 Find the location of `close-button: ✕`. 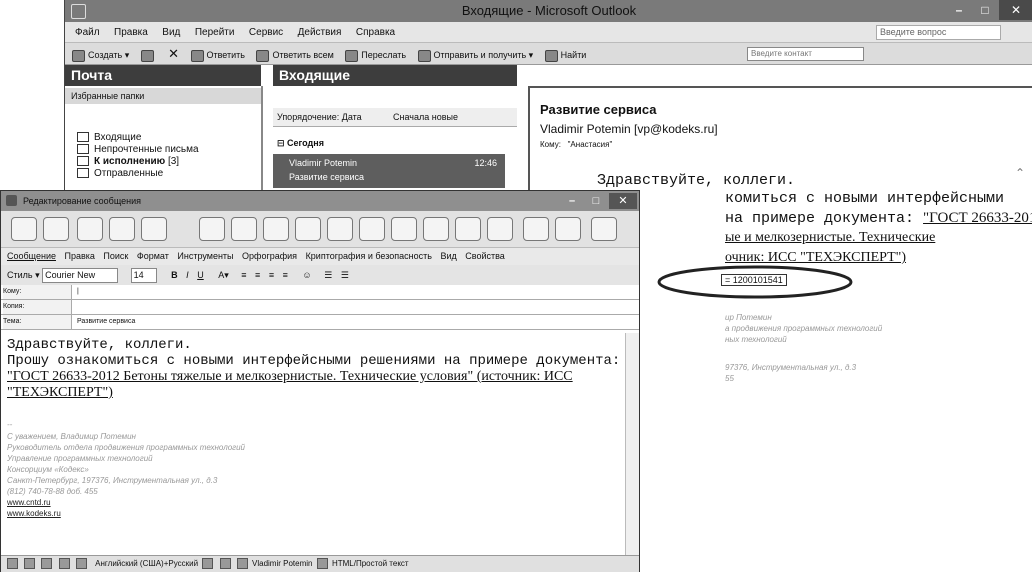

close-button: ✕ is located at coordinates (1015, 10).